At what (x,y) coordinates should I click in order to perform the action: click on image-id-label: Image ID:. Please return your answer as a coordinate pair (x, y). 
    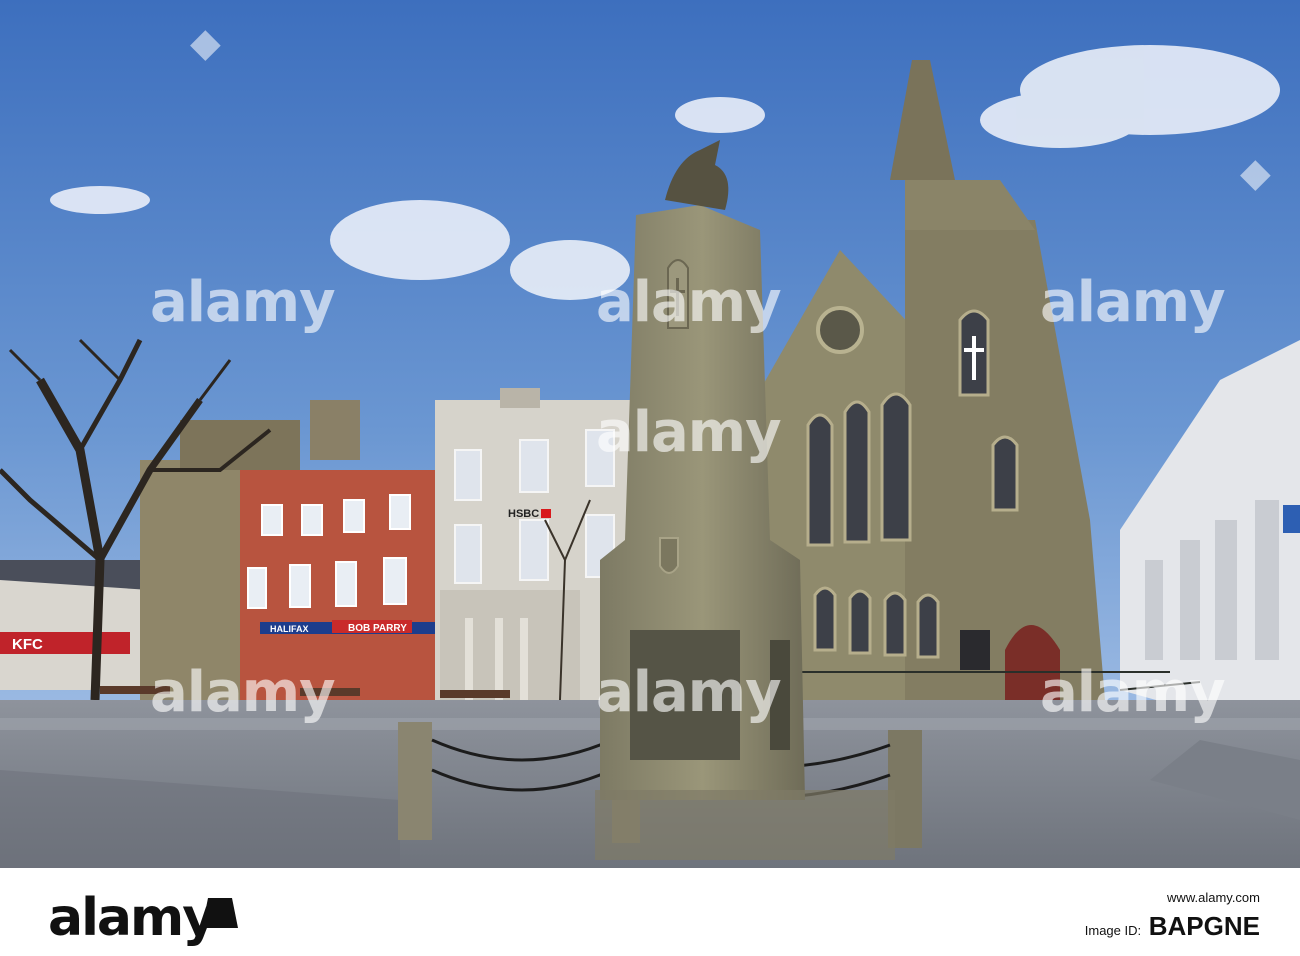
    Looking at the image, I should click on (1113, 930).